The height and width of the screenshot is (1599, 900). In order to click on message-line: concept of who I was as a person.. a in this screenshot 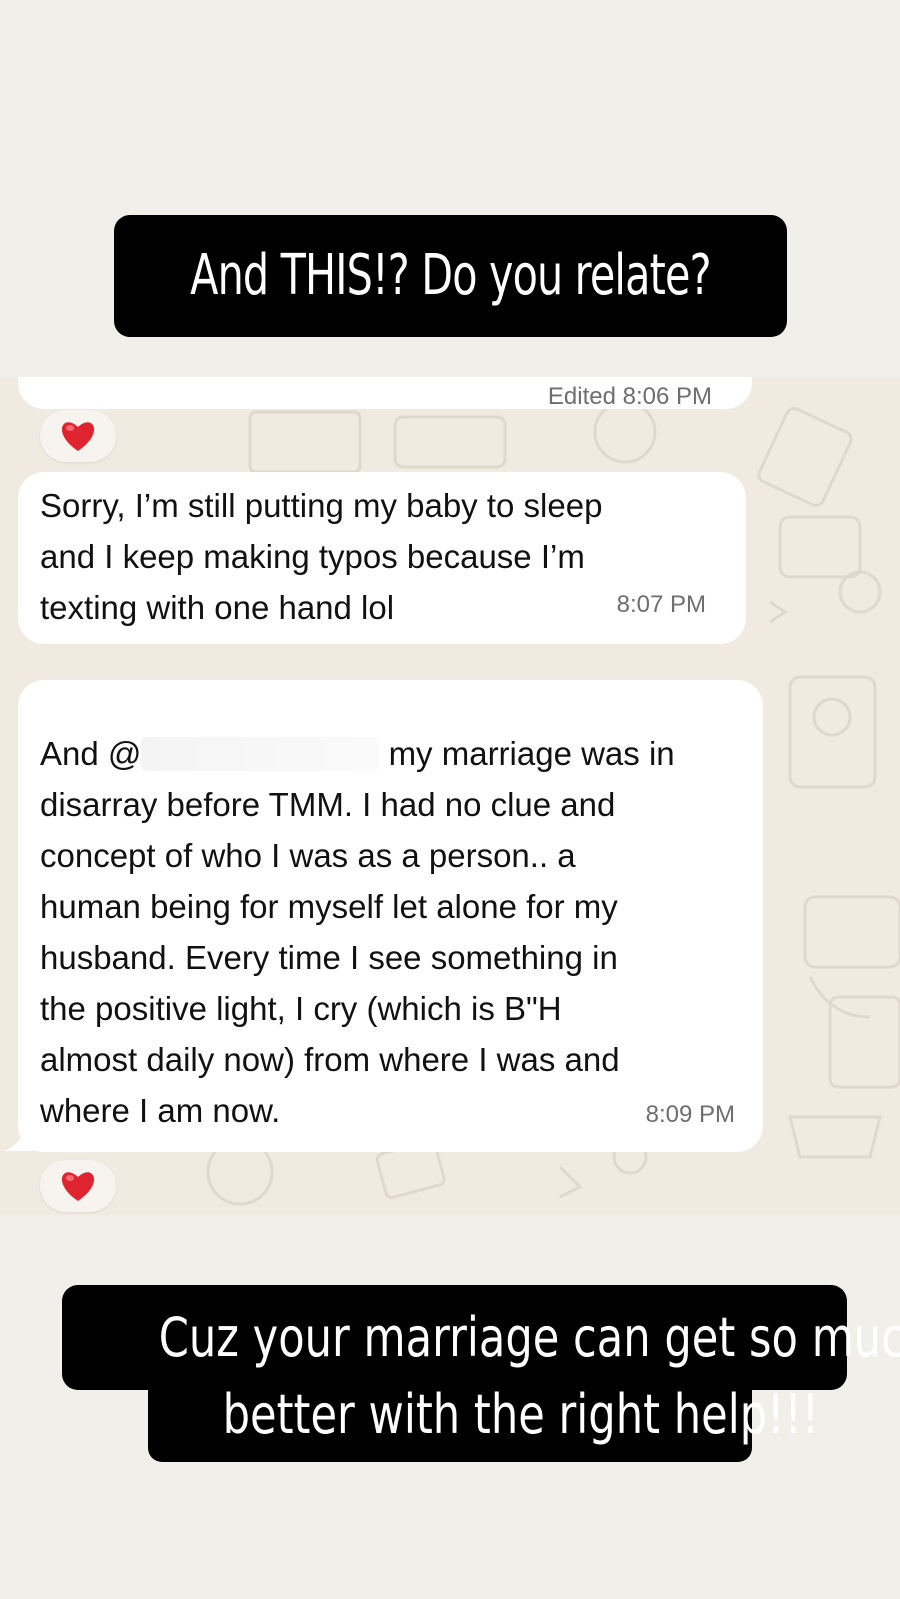, I will do `click(308, 855)`.